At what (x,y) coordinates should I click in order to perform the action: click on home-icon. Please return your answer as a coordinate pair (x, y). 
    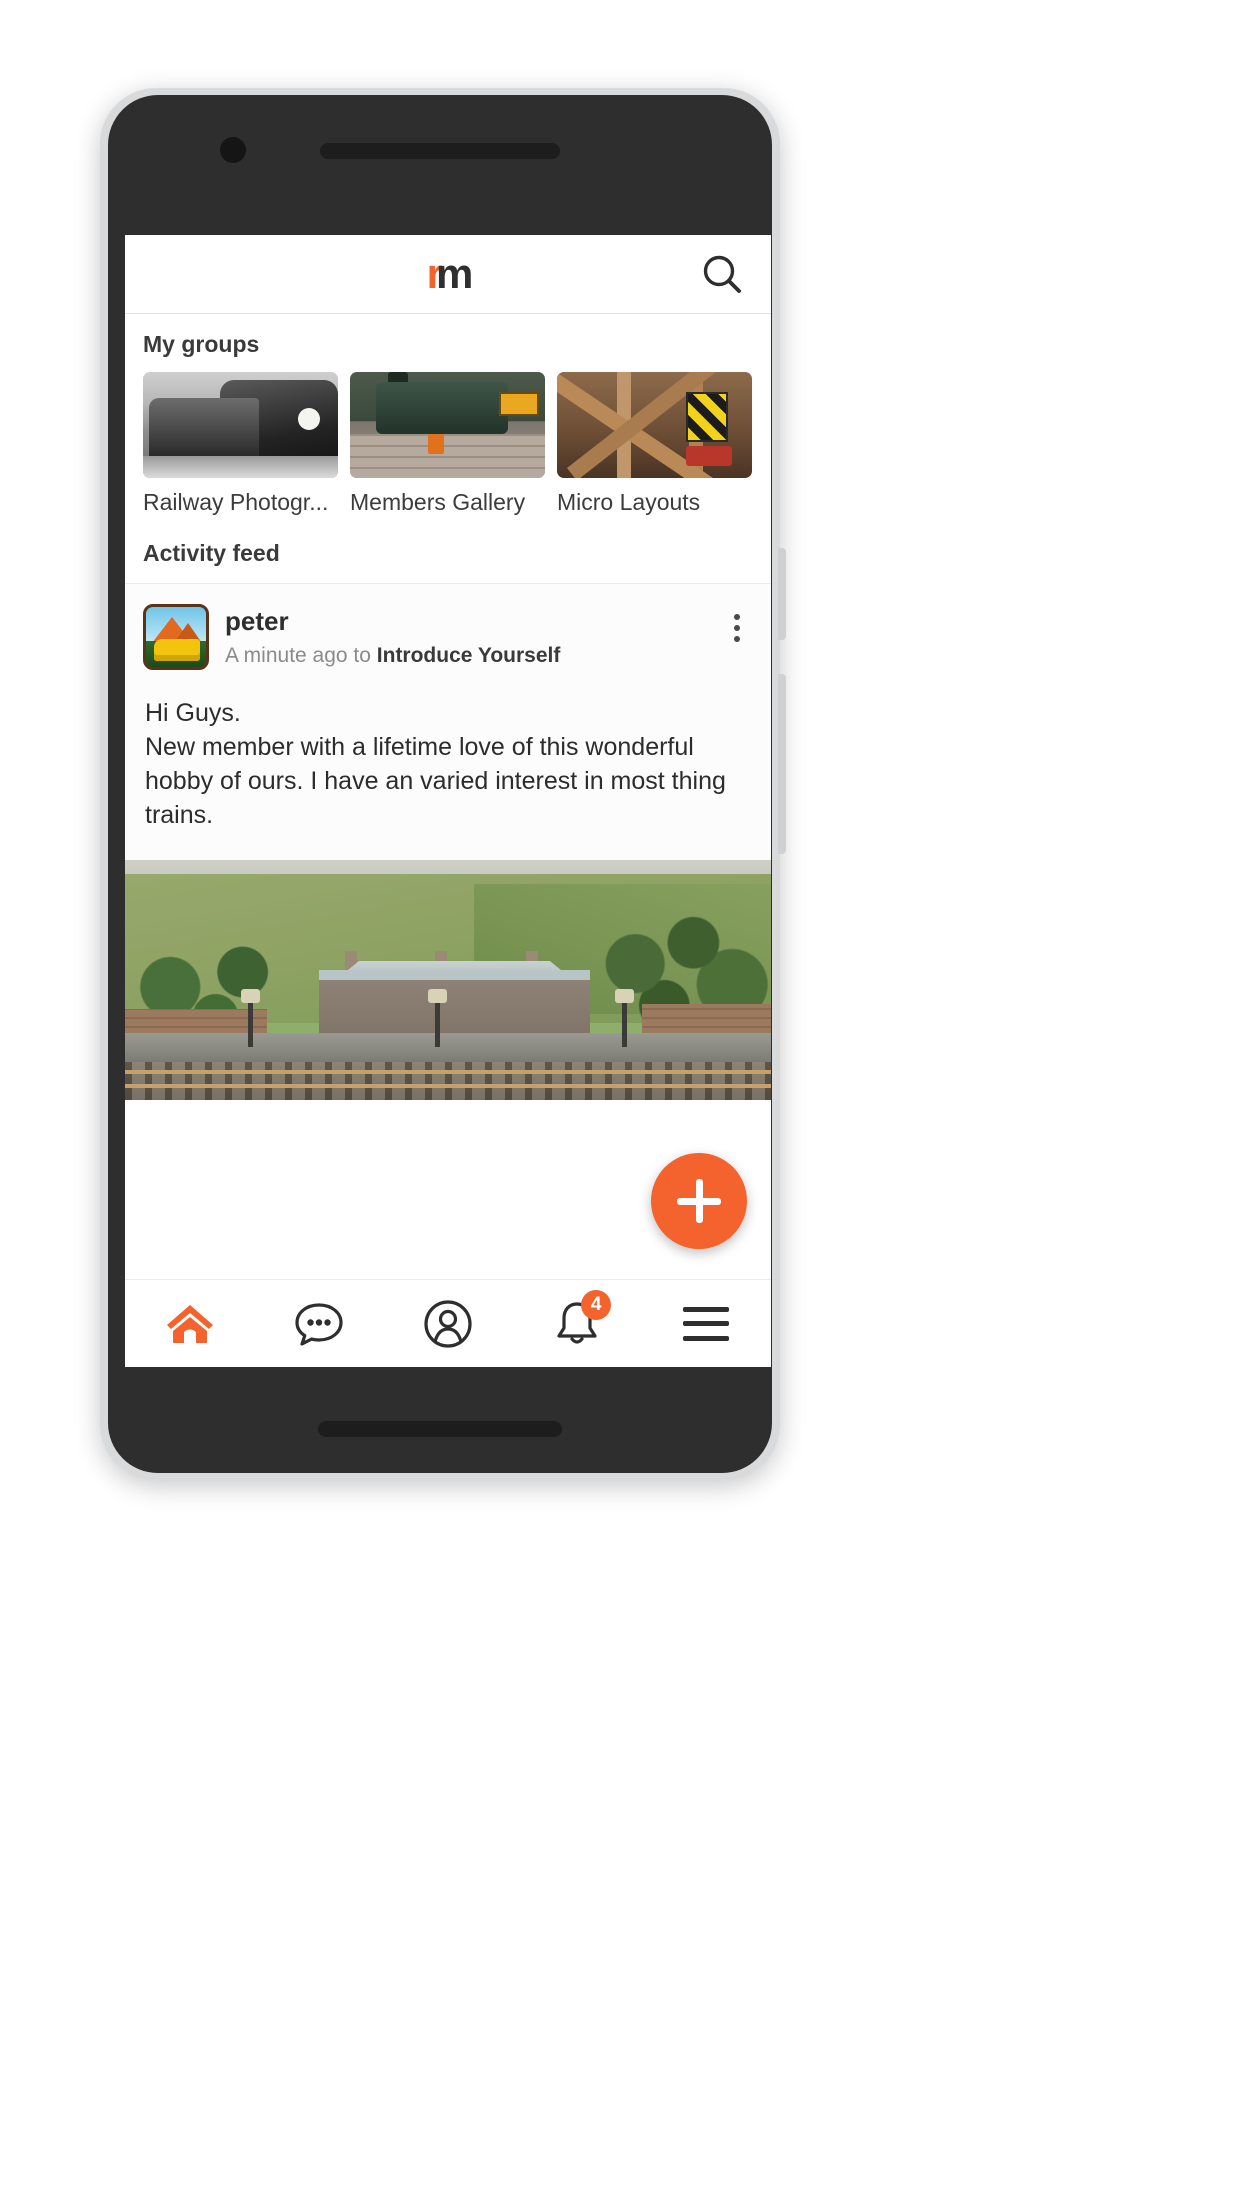
    Looking at the image, I should click on (189, 1323).